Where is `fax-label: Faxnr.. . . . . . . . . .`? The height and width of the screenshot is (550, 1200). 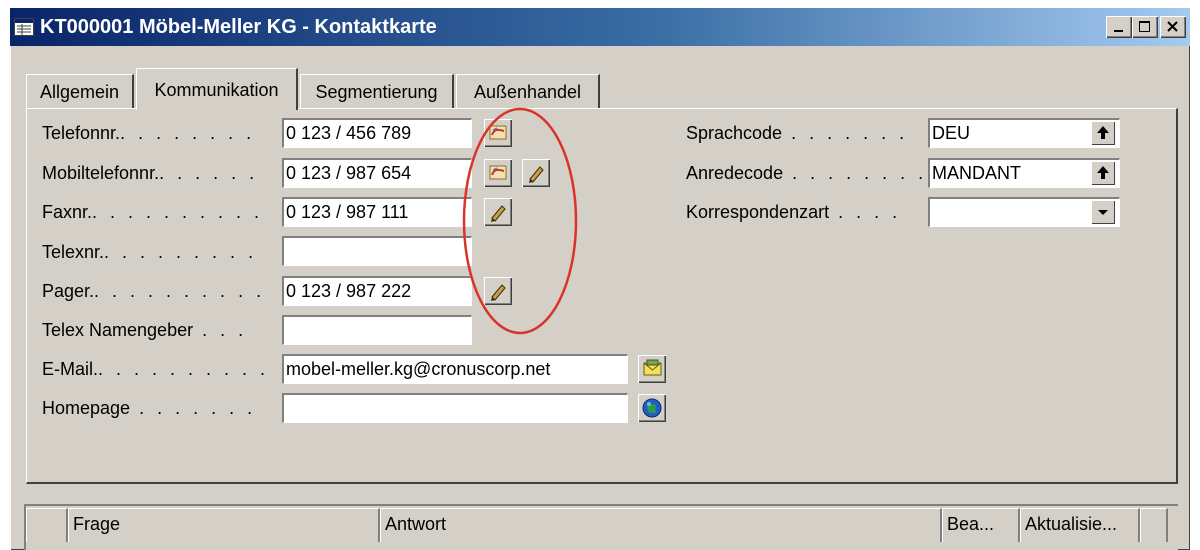
fax-label: Faxnr.. . . . . . . . . . is located at coordinates (153, 212).